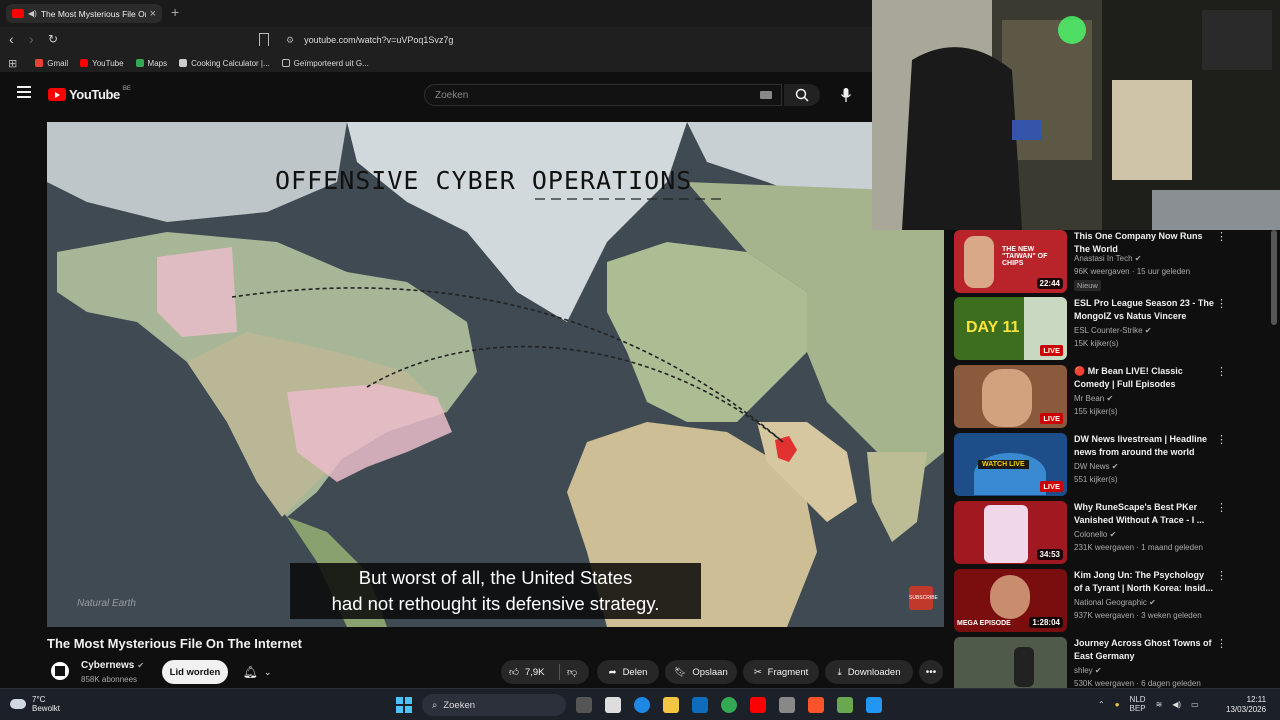  I want to click on dislike-button: 👎︎, so click(572, 672).